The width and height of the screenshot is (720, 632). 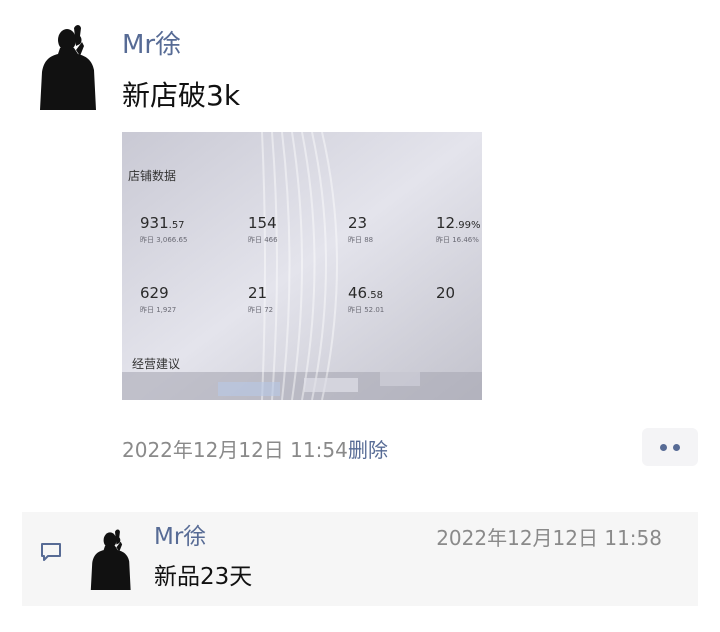 What do you see at coordinates (260, 309) in the screenshot?
I see `photo-metric-sub: 昨日 72` at bounding box center [260, 309].